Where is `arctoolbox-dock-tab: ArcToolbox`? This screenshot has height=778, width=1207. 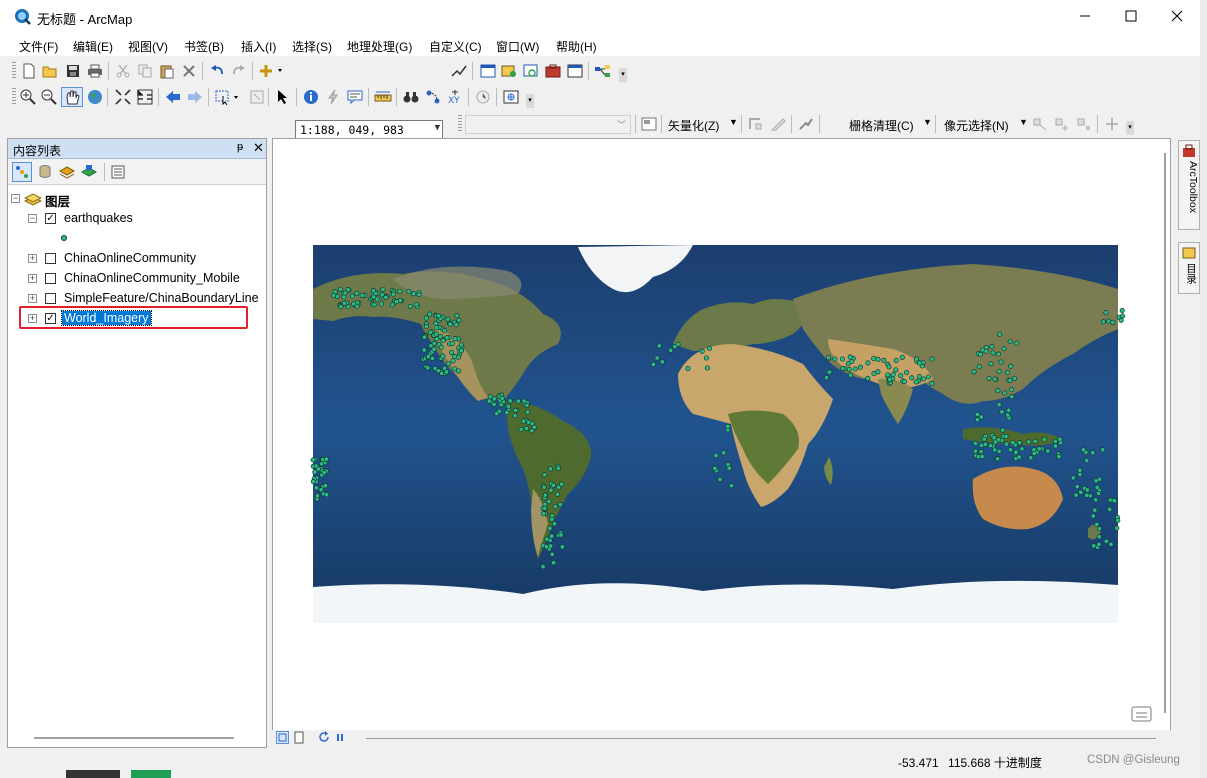 arctoolbox-dock-tab: ArcToolbox is located at coordinates (1189, 185).